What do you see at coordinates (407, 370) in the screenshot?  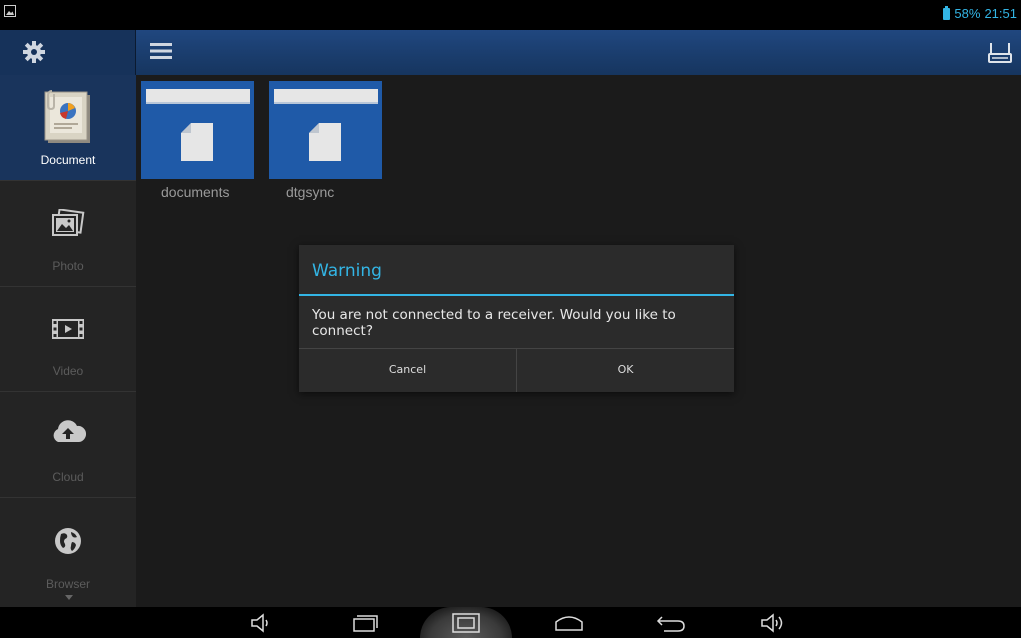 I see `cancel-button: Cancel` at bounding box center [407, 370].